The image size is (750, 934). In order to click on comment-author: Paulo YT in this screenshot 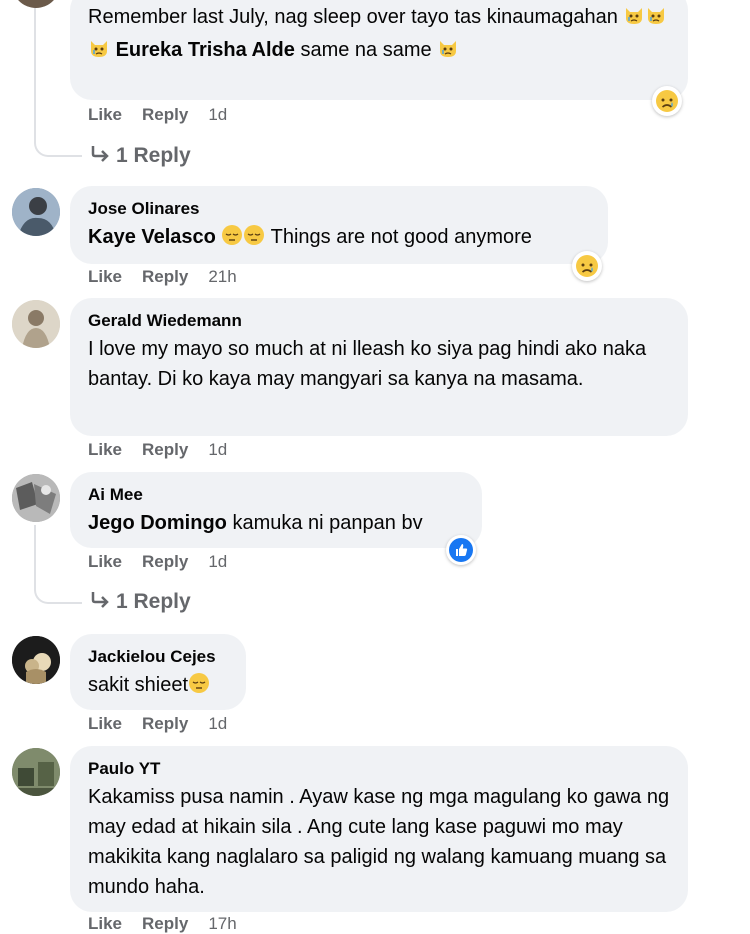, I will do `click(379, 769)`.